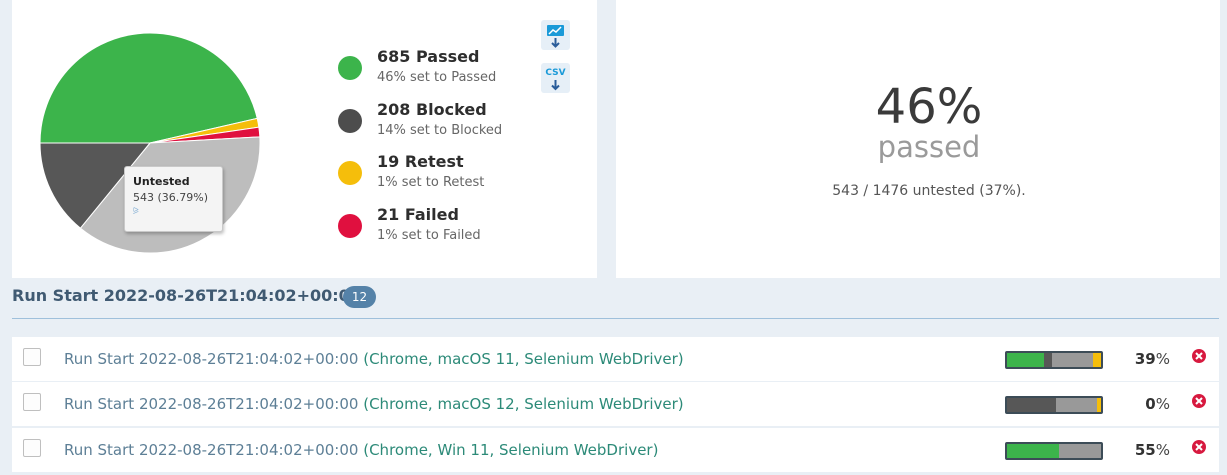  I want to click on tooltip-value: 543 (36.79%), so click(171, 197).